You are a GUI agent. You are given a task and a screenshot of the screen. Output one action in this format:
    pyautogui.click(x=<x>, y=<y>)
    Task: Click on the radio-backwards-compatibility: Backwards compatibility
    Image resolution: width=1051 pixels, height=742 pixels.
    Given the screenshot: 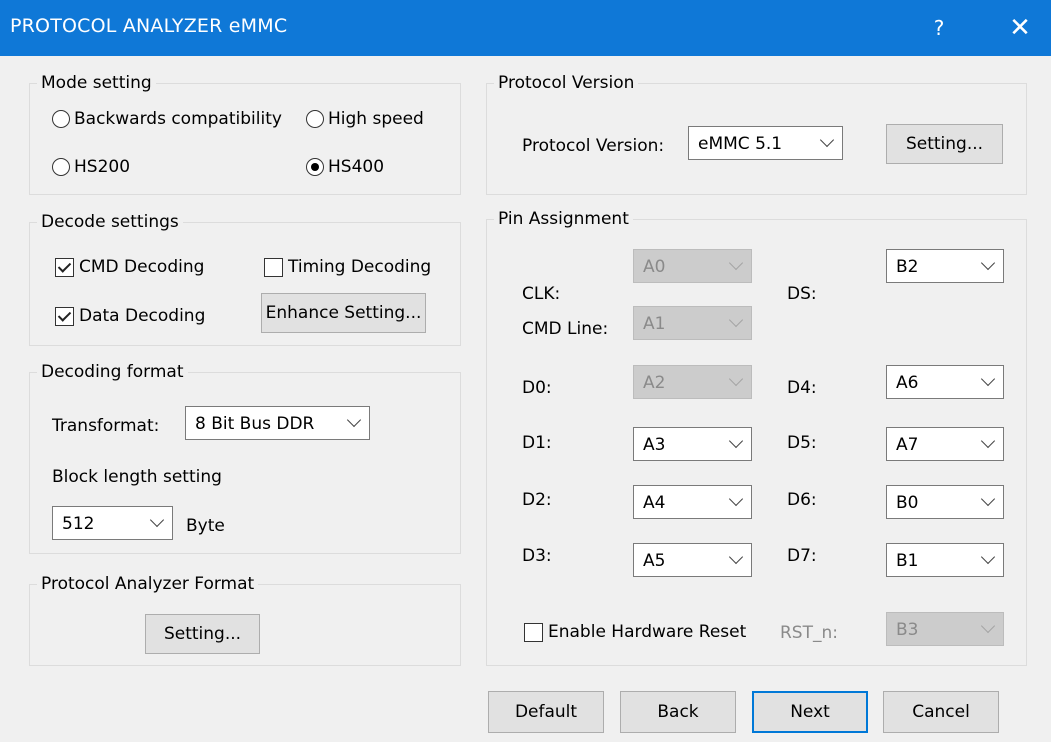 What is the action you would take?
    pyautogui.click(x=167, y=119)
    